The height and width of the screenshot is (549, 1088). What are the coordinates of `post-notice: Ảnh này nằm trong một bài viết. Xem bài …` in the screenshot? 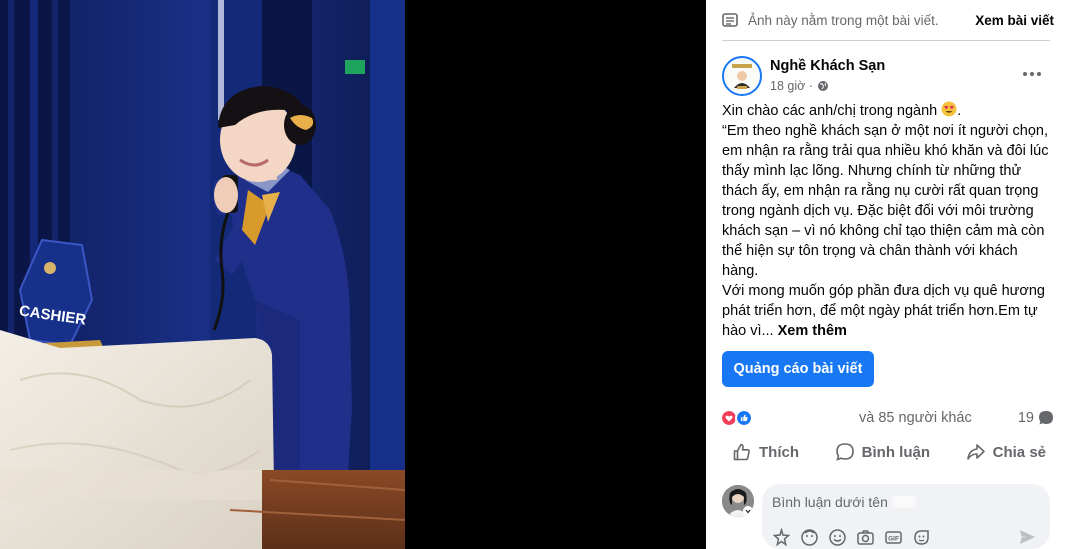 It's located at (888, 20).